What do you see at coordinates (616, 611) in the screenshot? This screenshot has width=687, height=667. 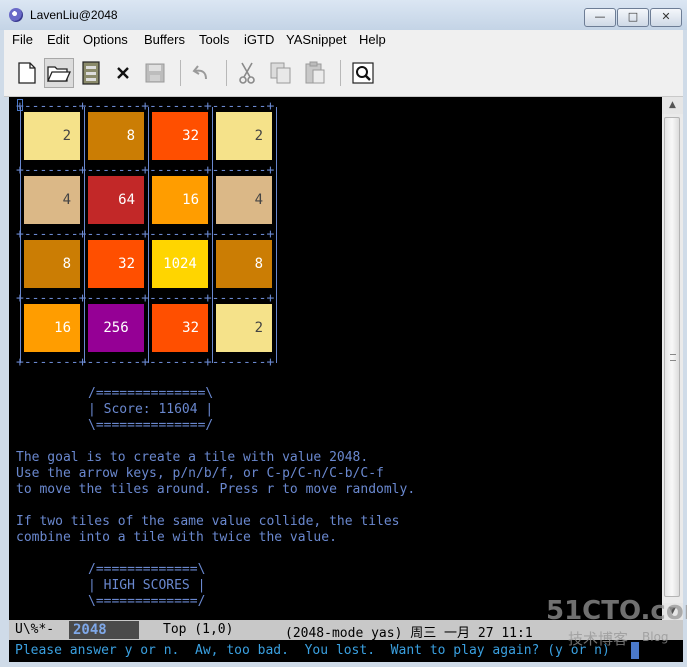 I see `watermark-logo: 51CTO.com` at bounding box center [616, 611].